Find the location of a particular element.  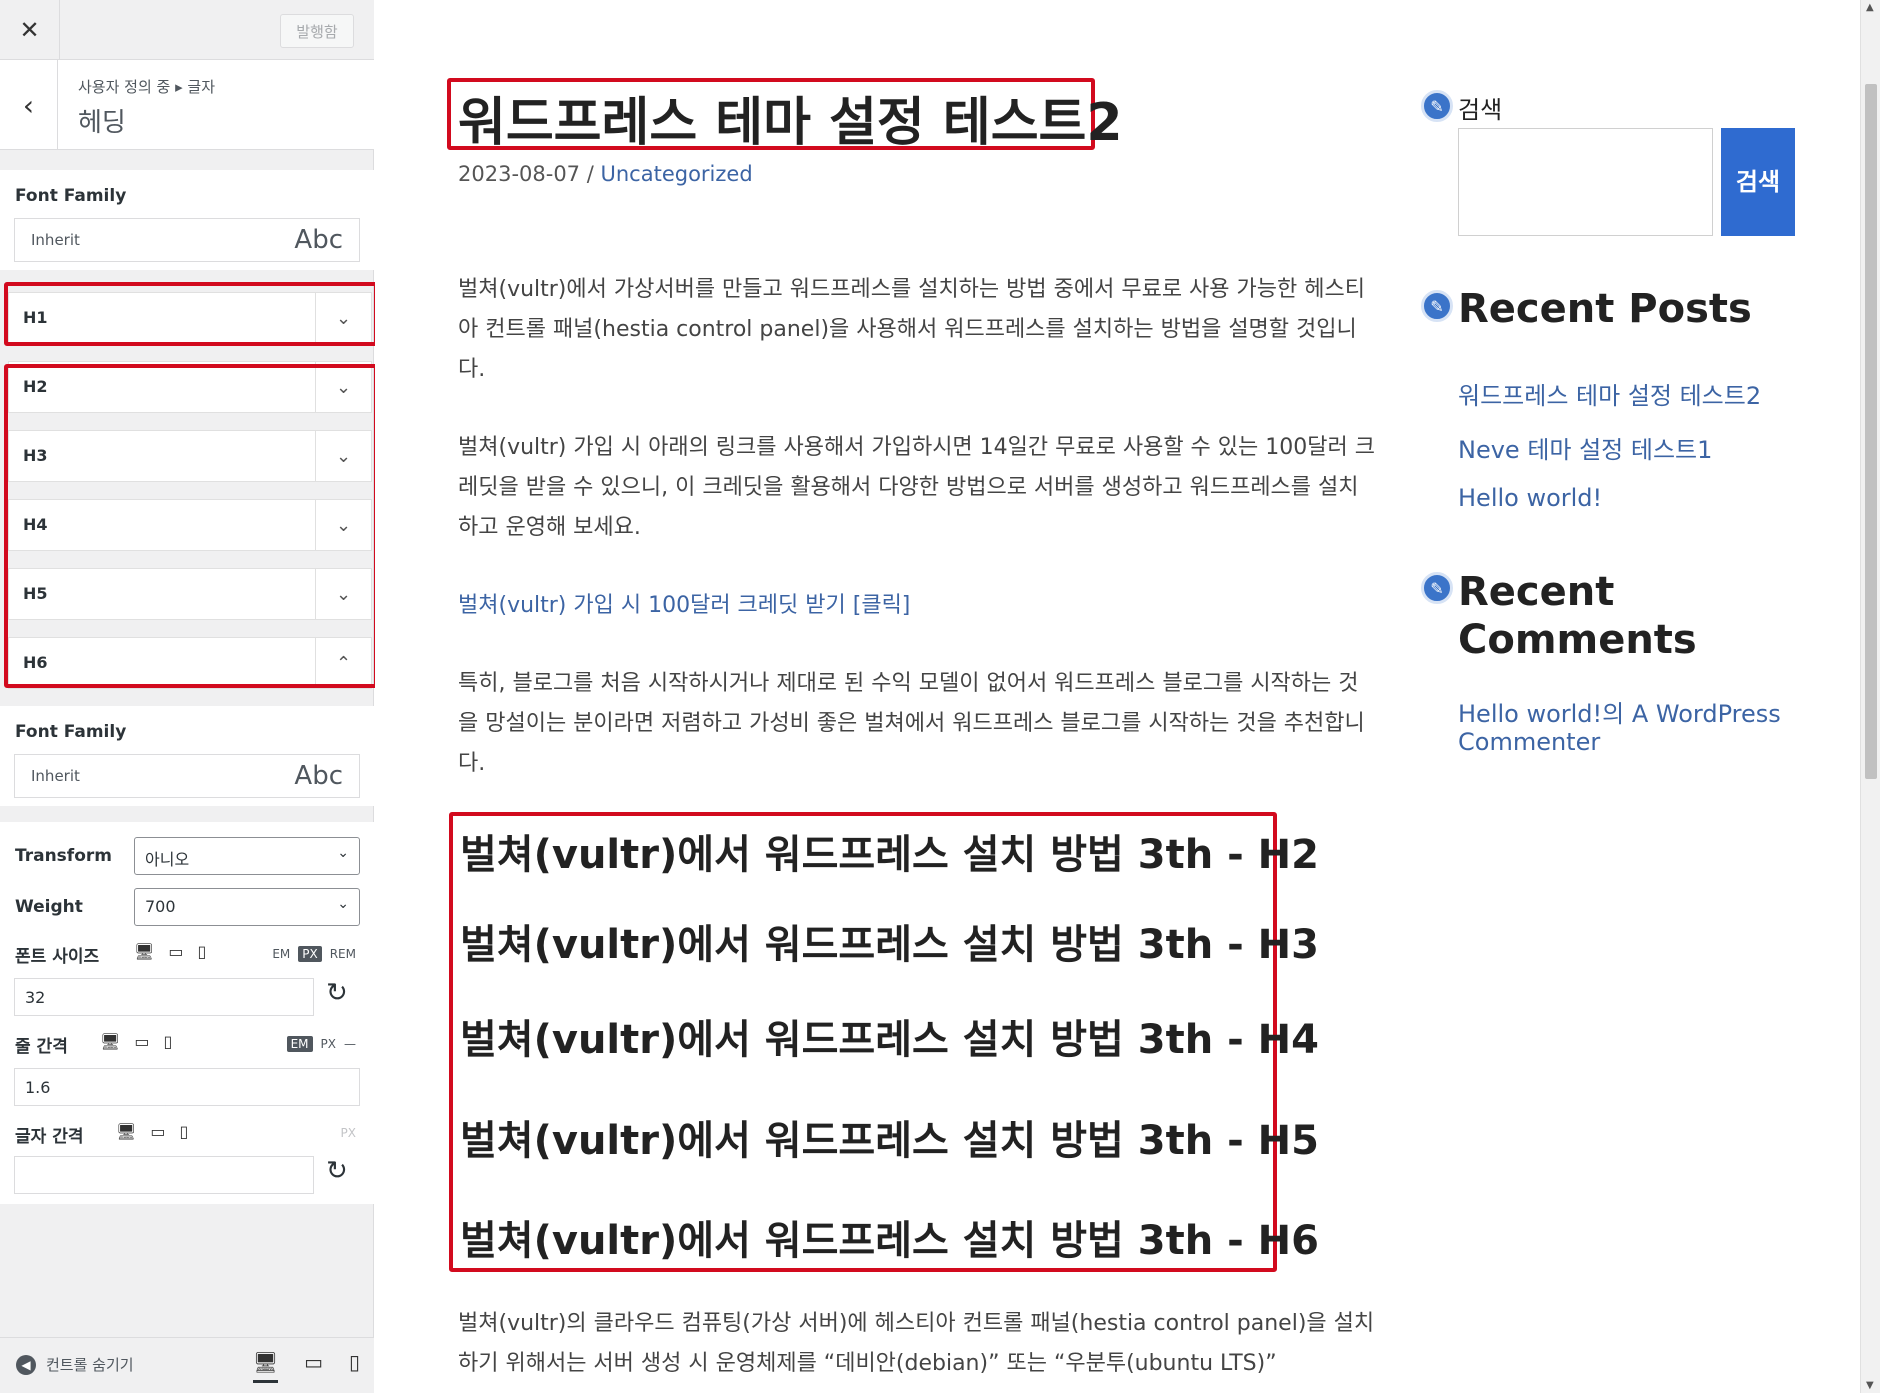

font-size-label: 폰트 사이즈 is located at coordinates (57, 957).